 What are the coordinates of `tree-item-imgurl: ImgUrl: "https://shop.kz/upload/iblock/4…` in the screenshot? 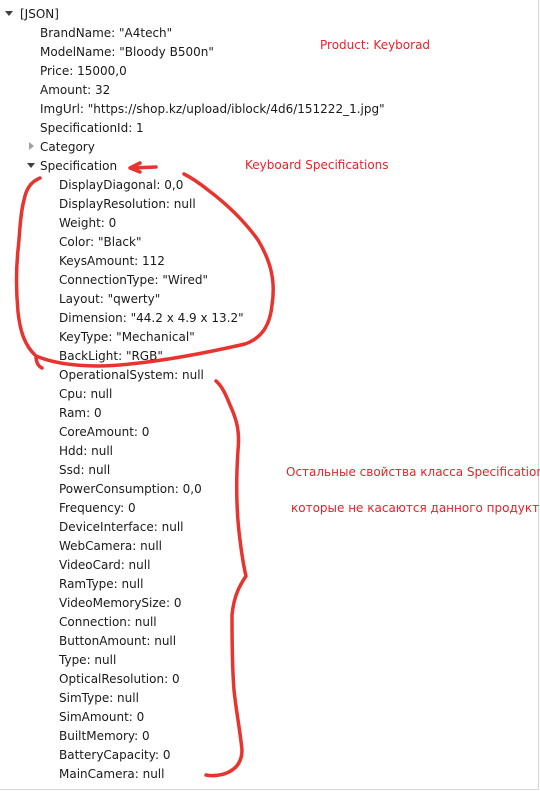 It's located at (212, 109).